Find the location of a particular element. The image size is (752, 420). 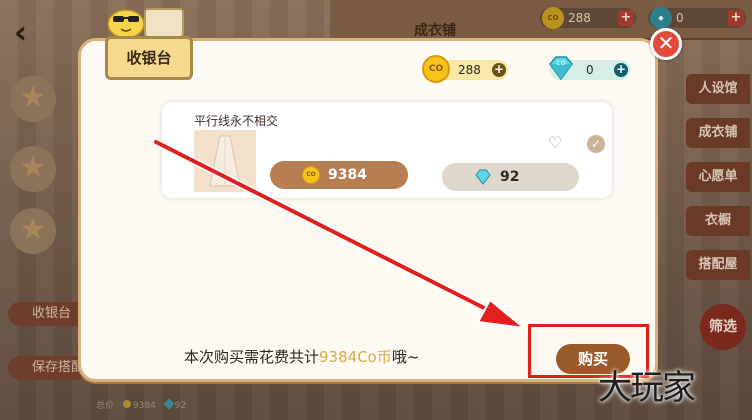

gem-icon is located at coordinates (169, 404).